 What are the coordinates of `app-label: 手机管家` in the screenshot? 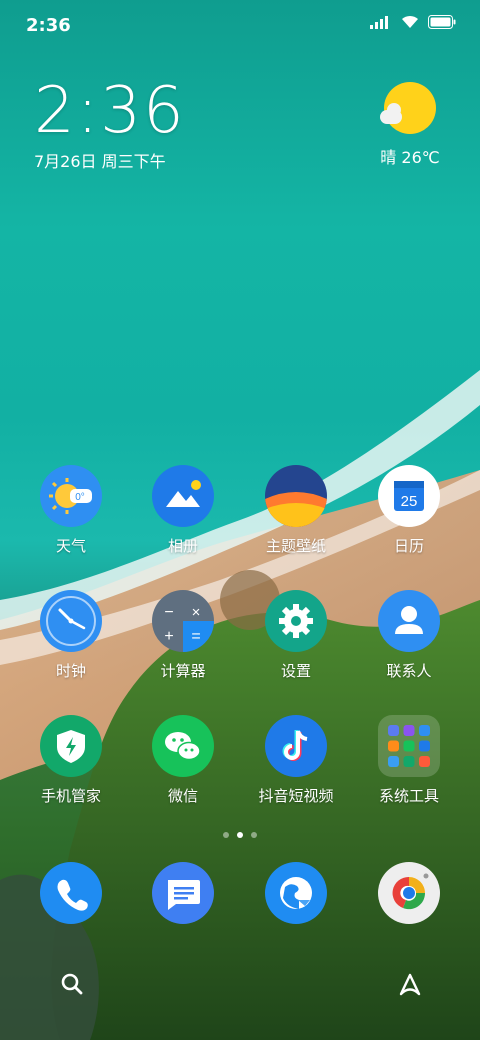 It's located at (70, 796).